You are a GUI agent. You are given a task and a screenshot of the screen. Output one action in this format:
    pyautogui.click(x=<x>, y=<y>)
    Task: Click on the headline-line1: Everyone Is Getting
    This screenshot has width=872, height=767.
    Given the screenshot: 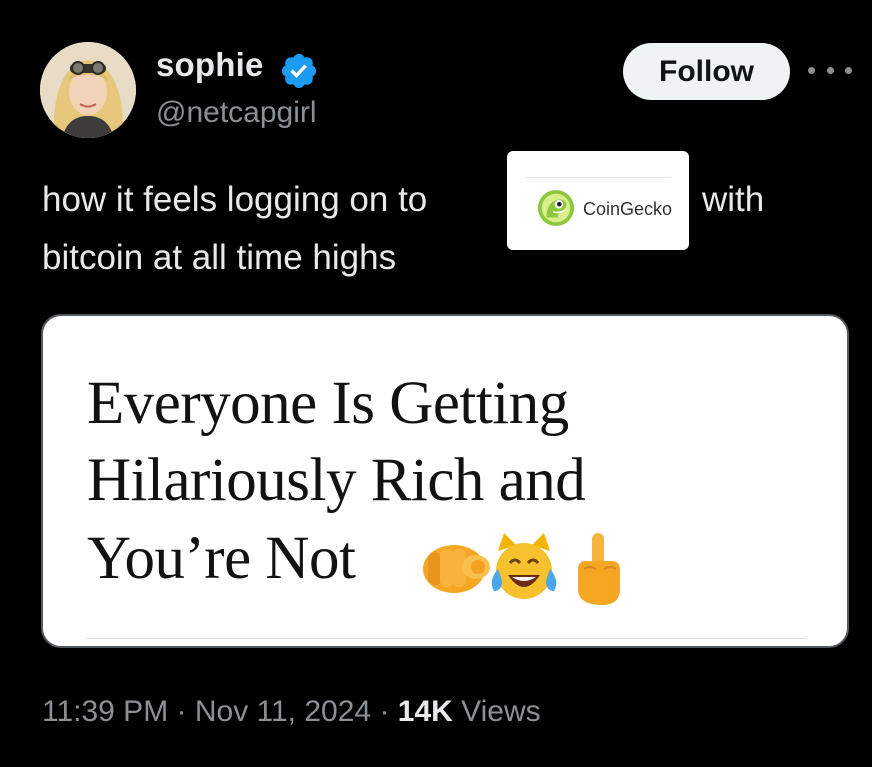 What is the action you would take?
    pyautogui.click(x=328, y=403)
    